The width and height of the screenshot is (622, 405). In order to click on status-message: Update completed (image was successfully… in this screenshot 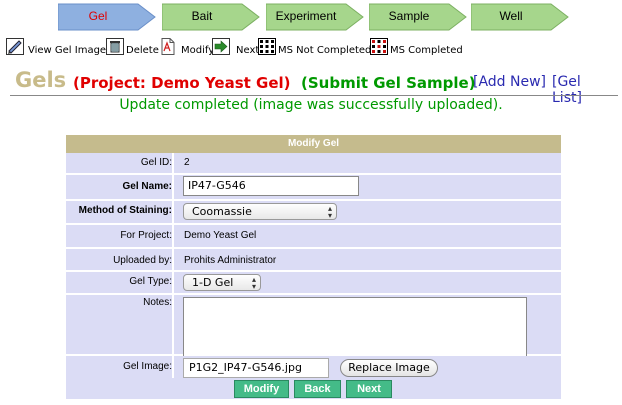, I will do `click(311, 105)`.